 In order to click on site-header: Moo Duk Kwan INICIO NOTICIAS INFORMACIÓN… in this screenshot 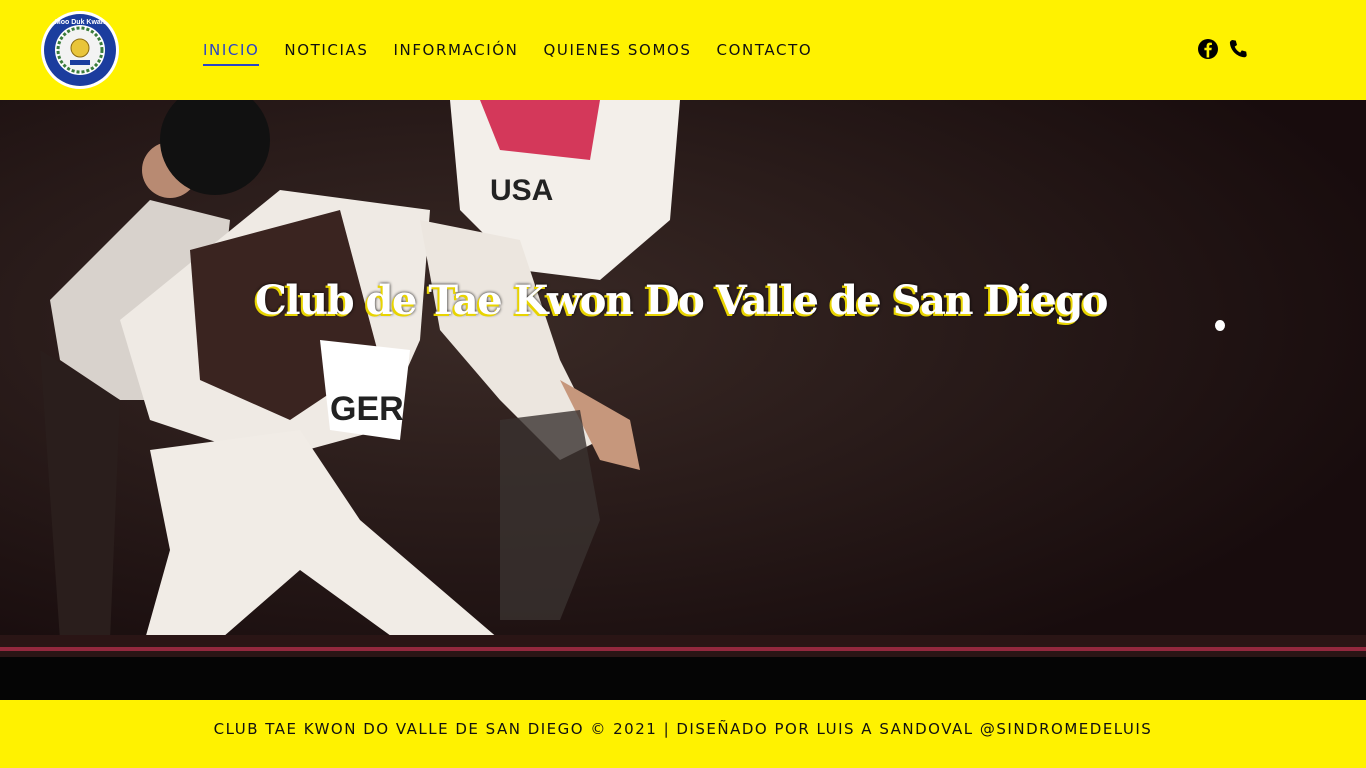, I will do `click(683, 50)`.